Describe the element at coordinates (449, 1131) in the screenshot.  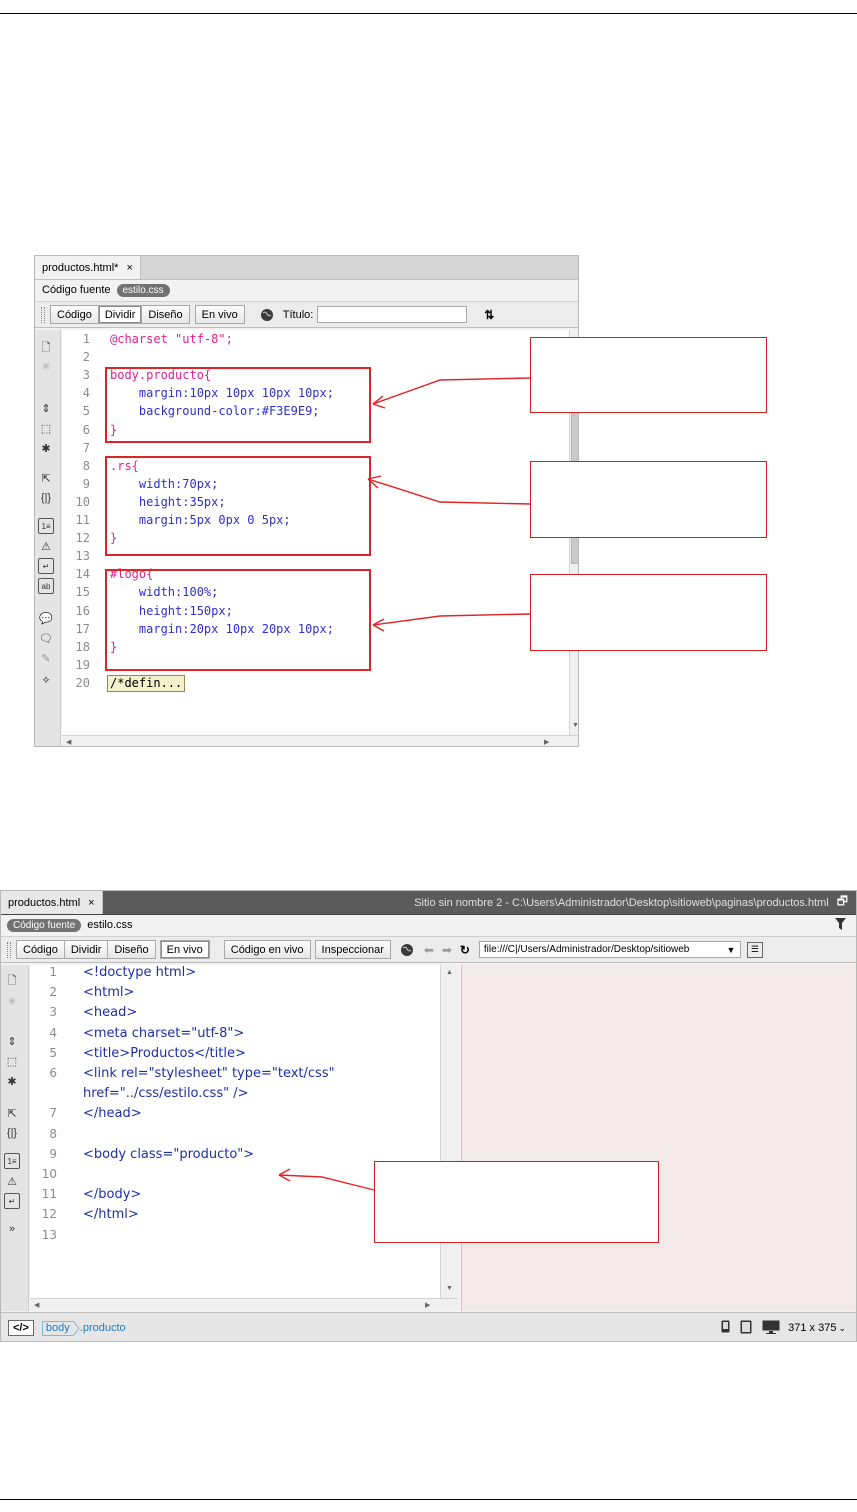
I see `html-vertical-scrollbar: ▲ ▼` at that location.